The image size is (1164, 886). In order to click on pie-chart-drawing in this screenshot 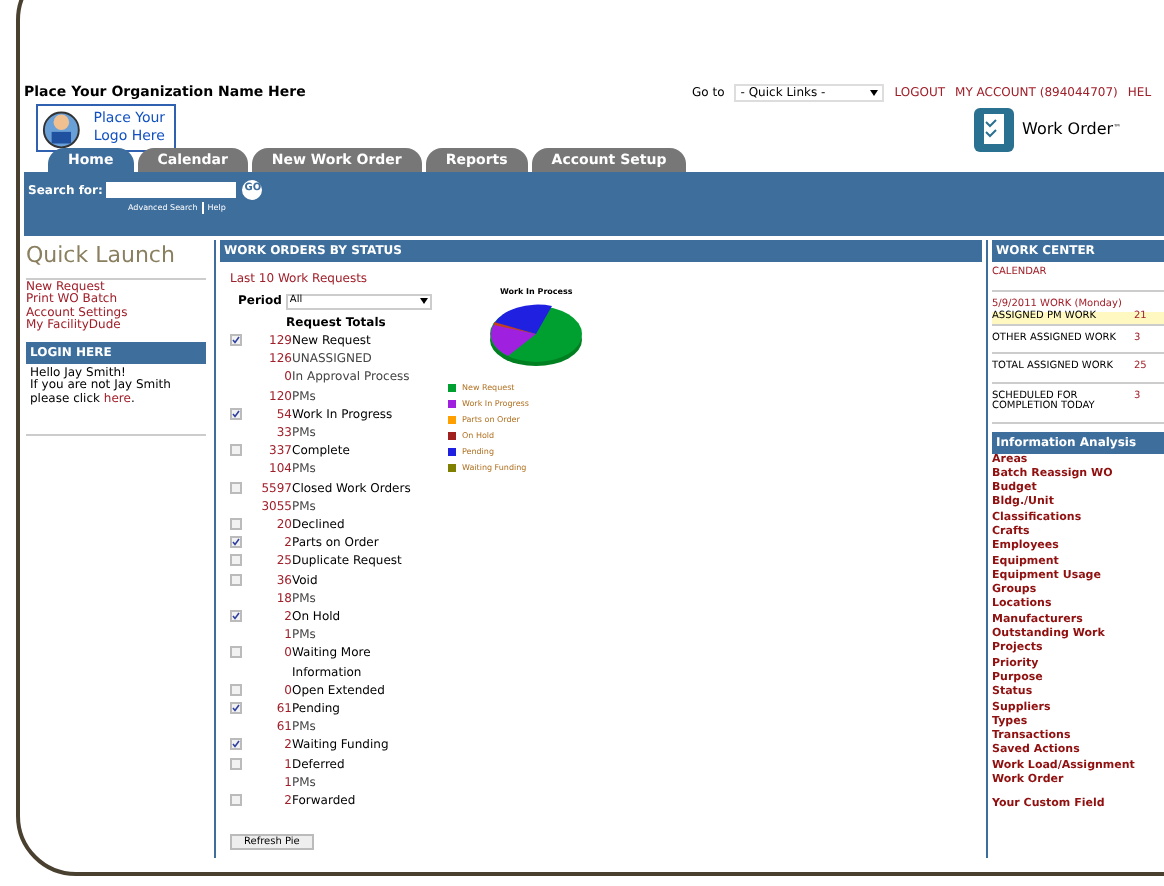, I will do `click(536, 336)`.